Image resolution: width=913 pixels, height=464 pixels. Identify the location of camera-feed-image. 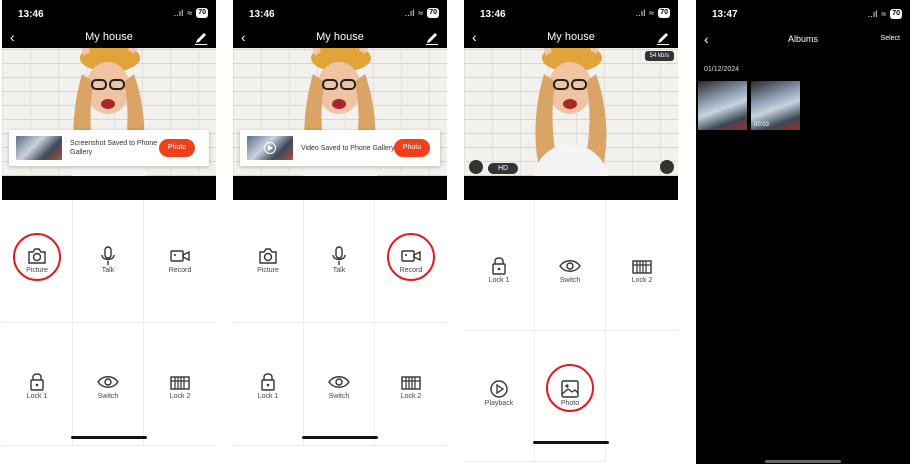
(571, 112).